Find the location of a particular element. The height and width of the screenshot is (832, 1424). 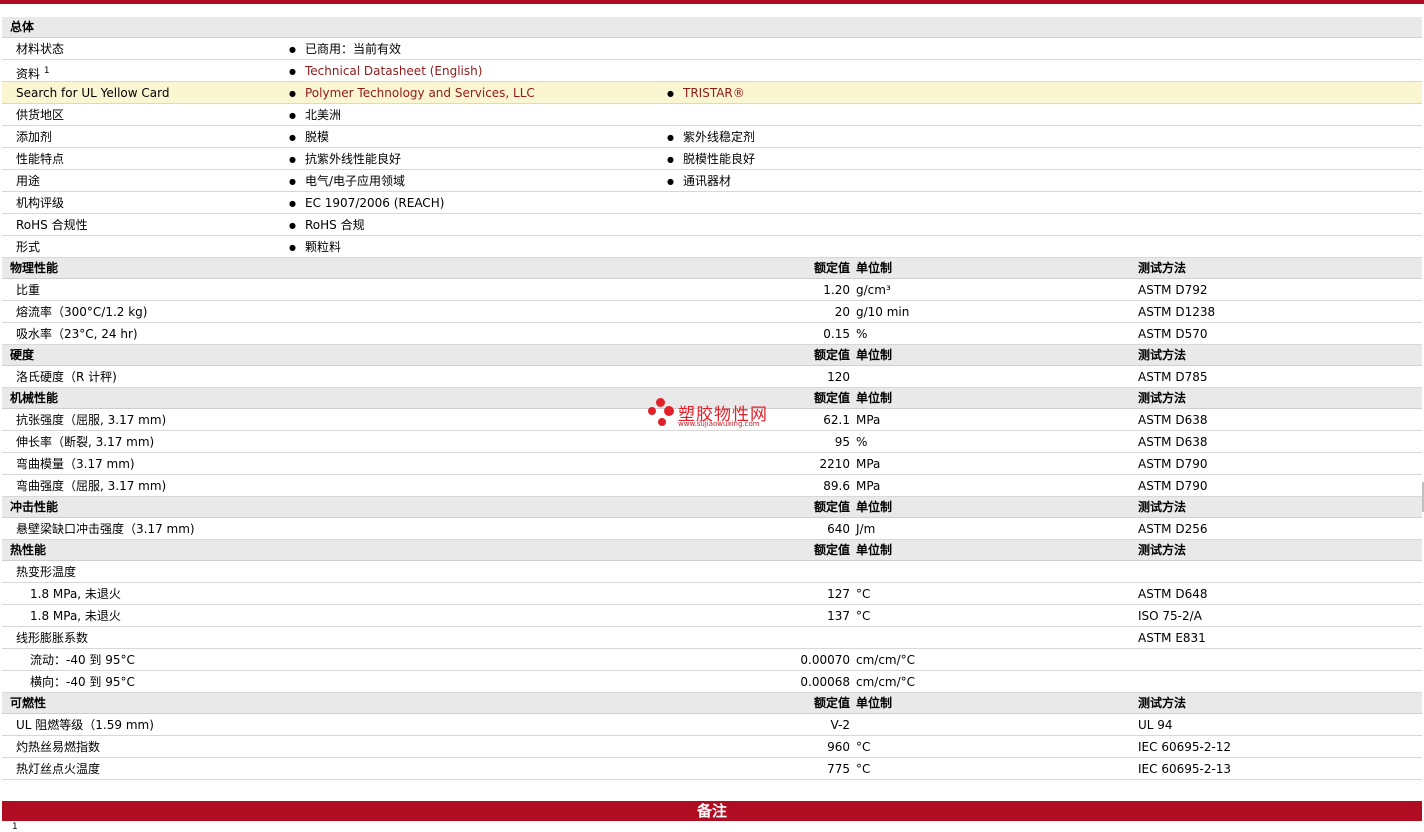

property-value: 775 is located at coordinates (838, 769).